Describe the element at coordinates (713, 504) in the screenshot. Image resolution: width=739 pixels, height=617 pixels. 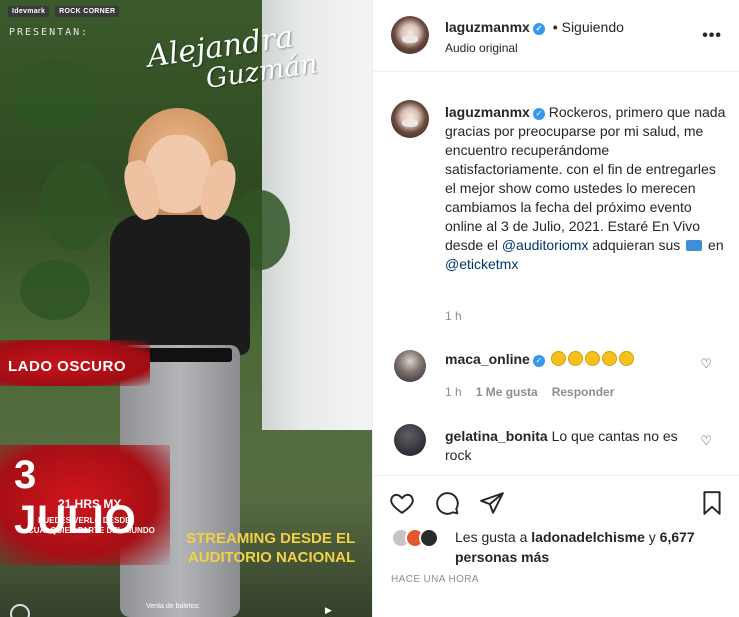
I see `bookmark-icon` at that location.